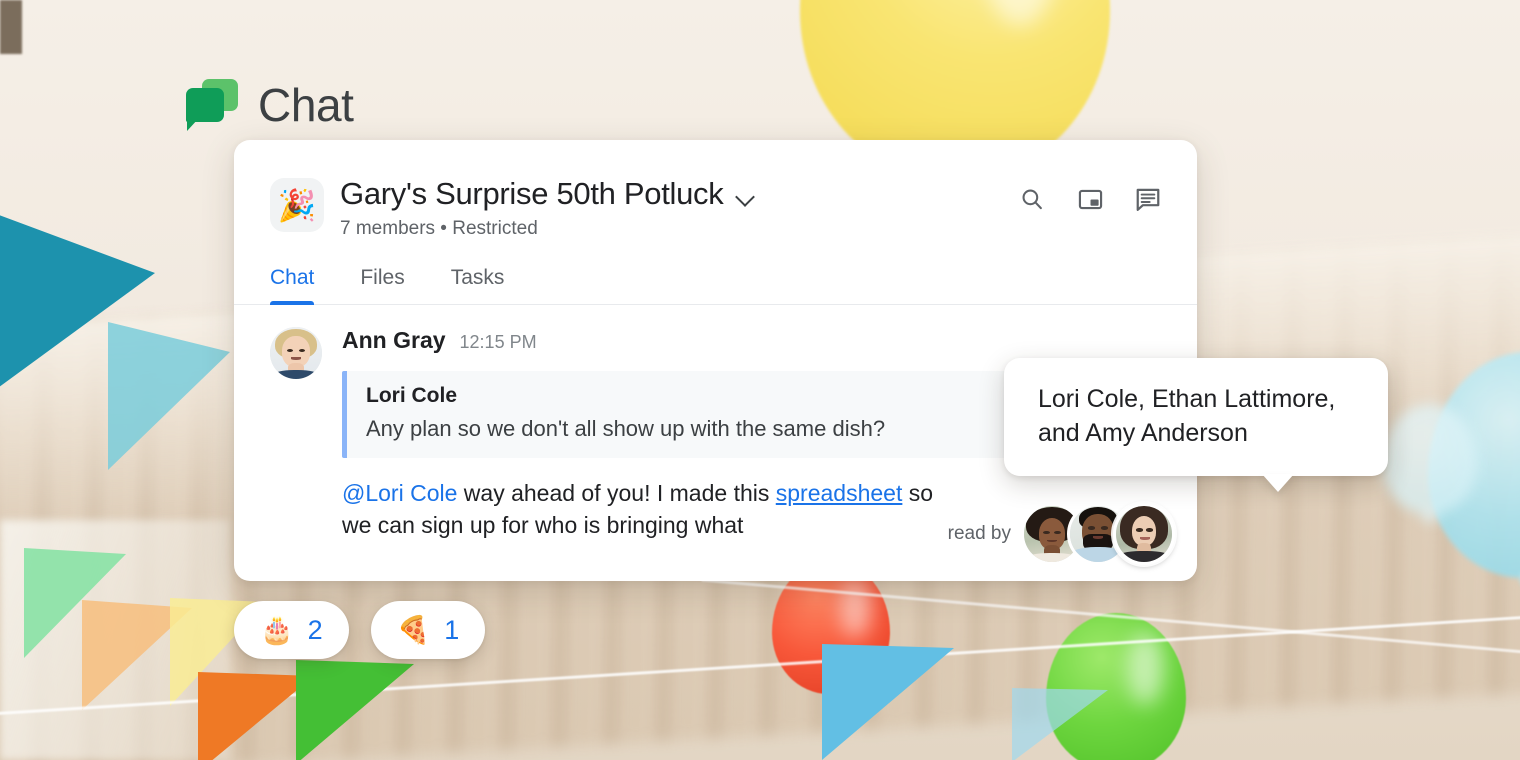  Describe the element at coordinates (296, 353) in the screenshot. I see `avatar` at that location.